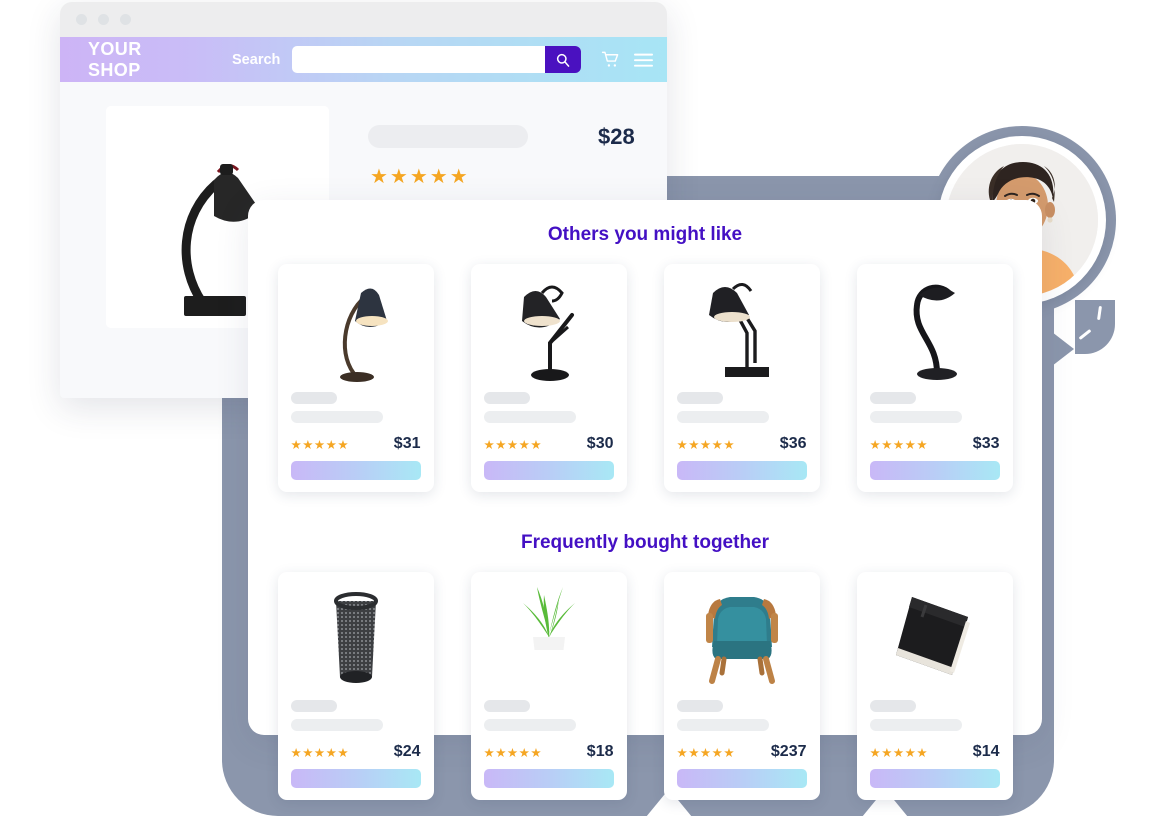 The height and width of the screenshot is (831, 1152). I want to click on search-icon, so click(563, 60).